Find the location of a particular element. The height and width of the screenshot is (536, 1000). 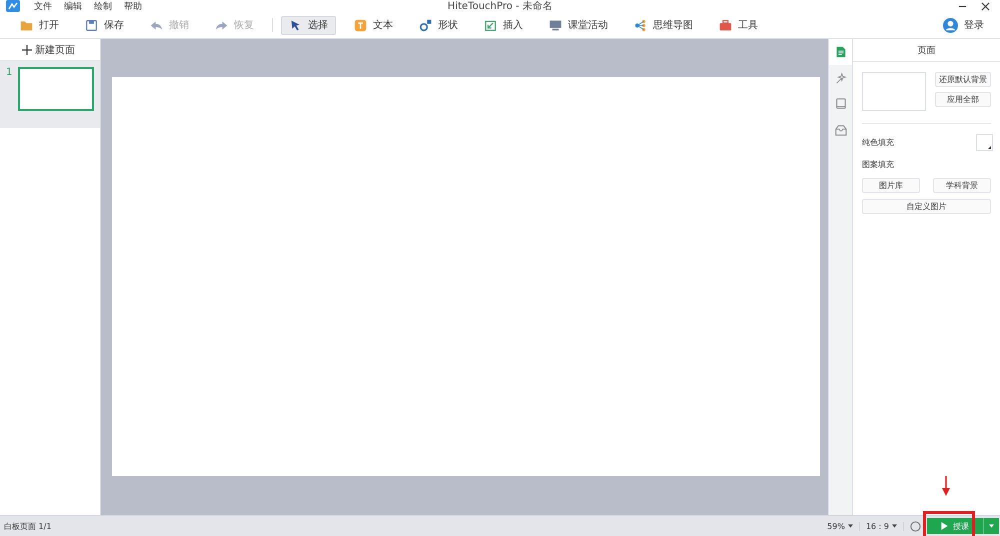

start-options-button is located at coordinates (991, 526).